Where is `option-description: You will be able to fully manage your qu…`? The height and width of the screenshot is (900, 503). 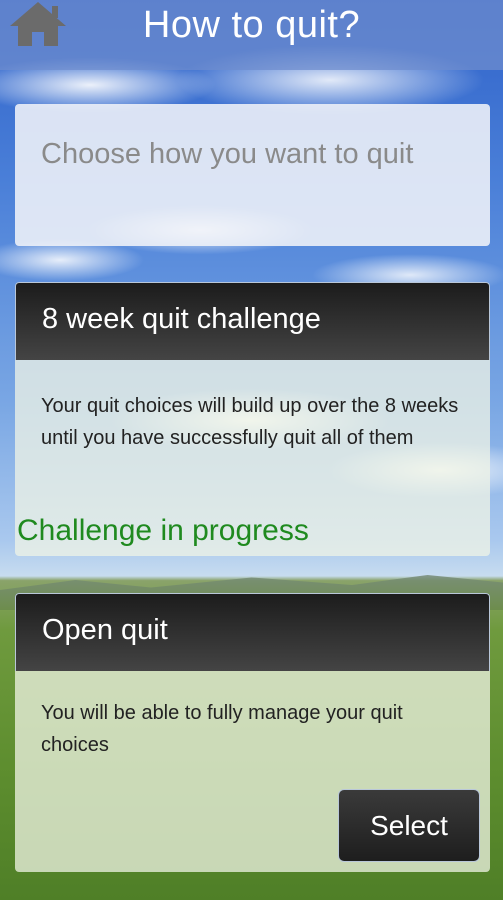
option-description: You will be able to fully manage your qu… is located at coordinates (222, 729).